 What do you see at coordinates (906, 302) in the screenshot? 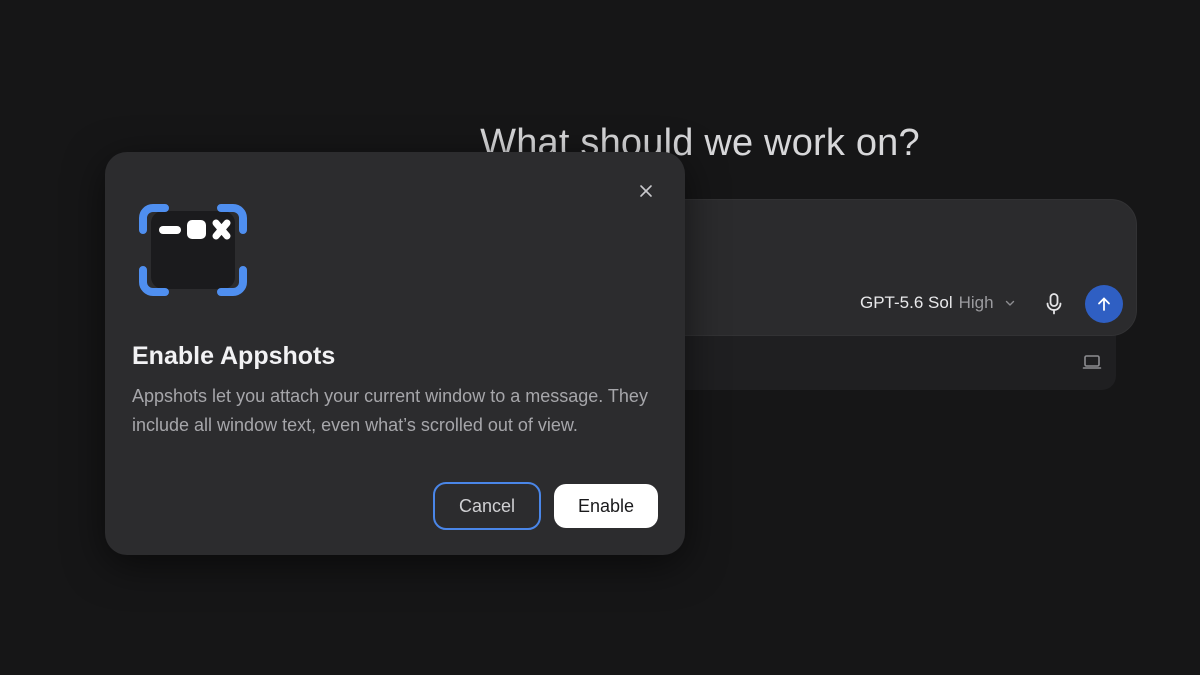
I see `model-name: GPT-5.6 Sol` at bounding box center [906, 302].